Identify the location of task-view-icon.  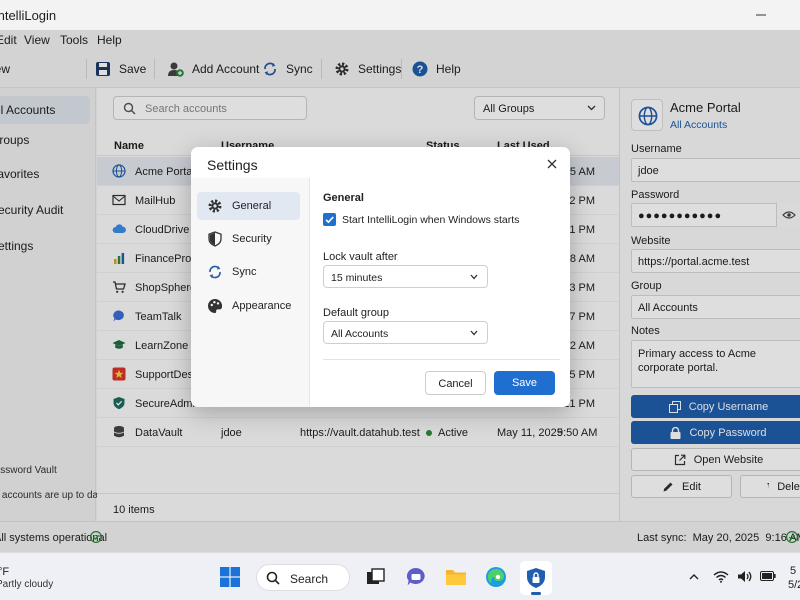
(376, 576).